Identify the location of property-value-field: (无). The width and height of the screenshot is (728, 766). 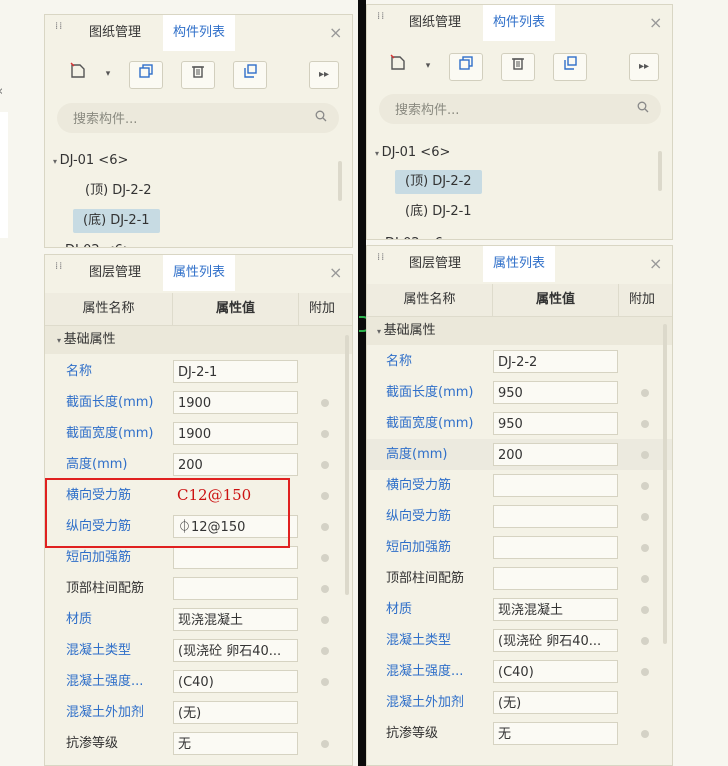
(555, 702).